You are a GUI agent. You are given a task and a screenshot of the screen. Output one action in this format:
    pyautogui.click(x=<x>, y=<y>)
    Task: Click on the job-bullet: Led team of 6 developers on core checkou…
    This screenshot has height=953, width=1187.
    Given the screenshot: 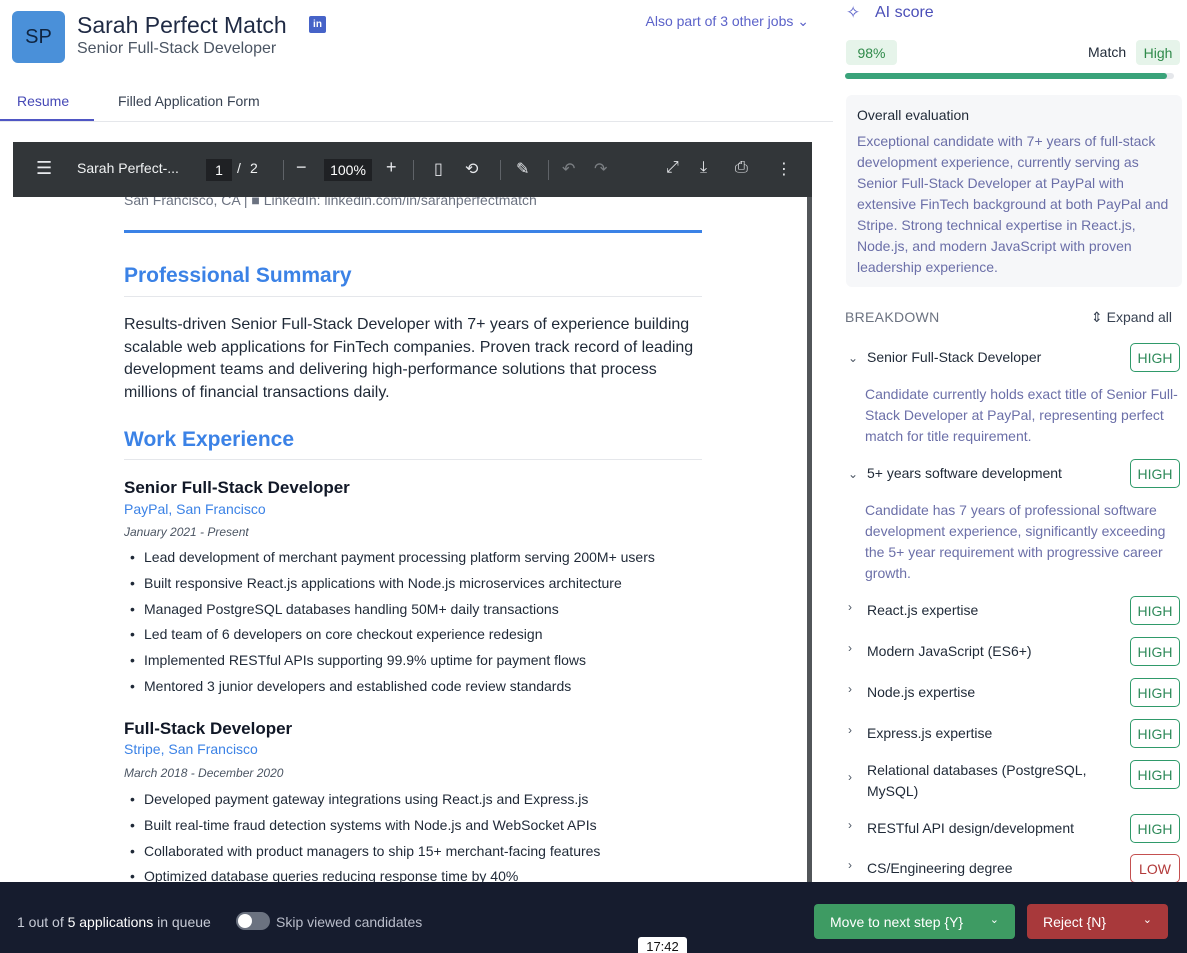 What is the action you would take?
    pyautogui.click(x=392, y=639)
    